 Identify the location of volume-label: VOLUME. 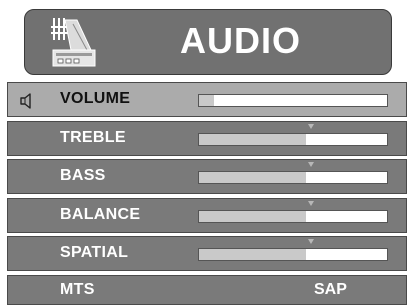
(95, 98).